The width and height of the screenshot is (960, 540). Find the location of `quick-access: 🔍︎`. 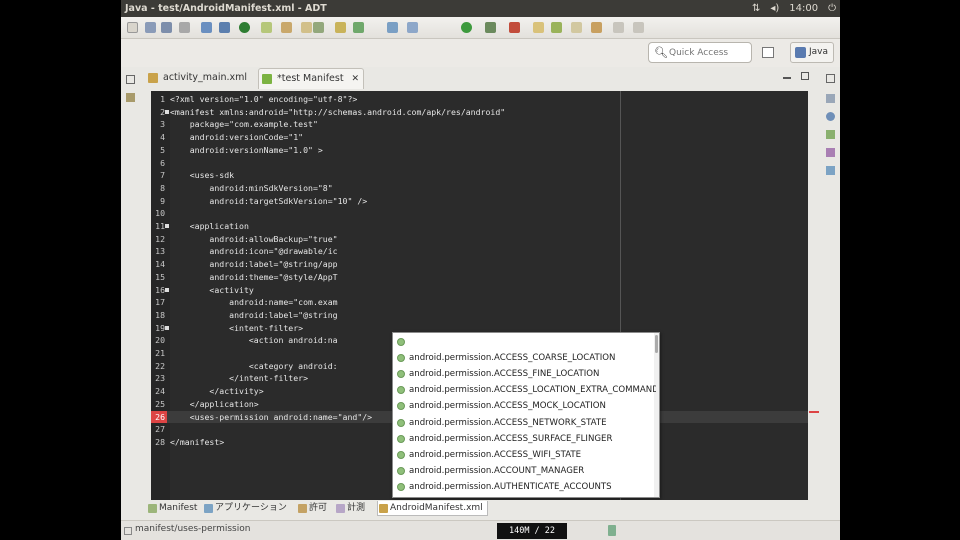

quick-access: 🔍︎ is located at coordinates (700, 52).